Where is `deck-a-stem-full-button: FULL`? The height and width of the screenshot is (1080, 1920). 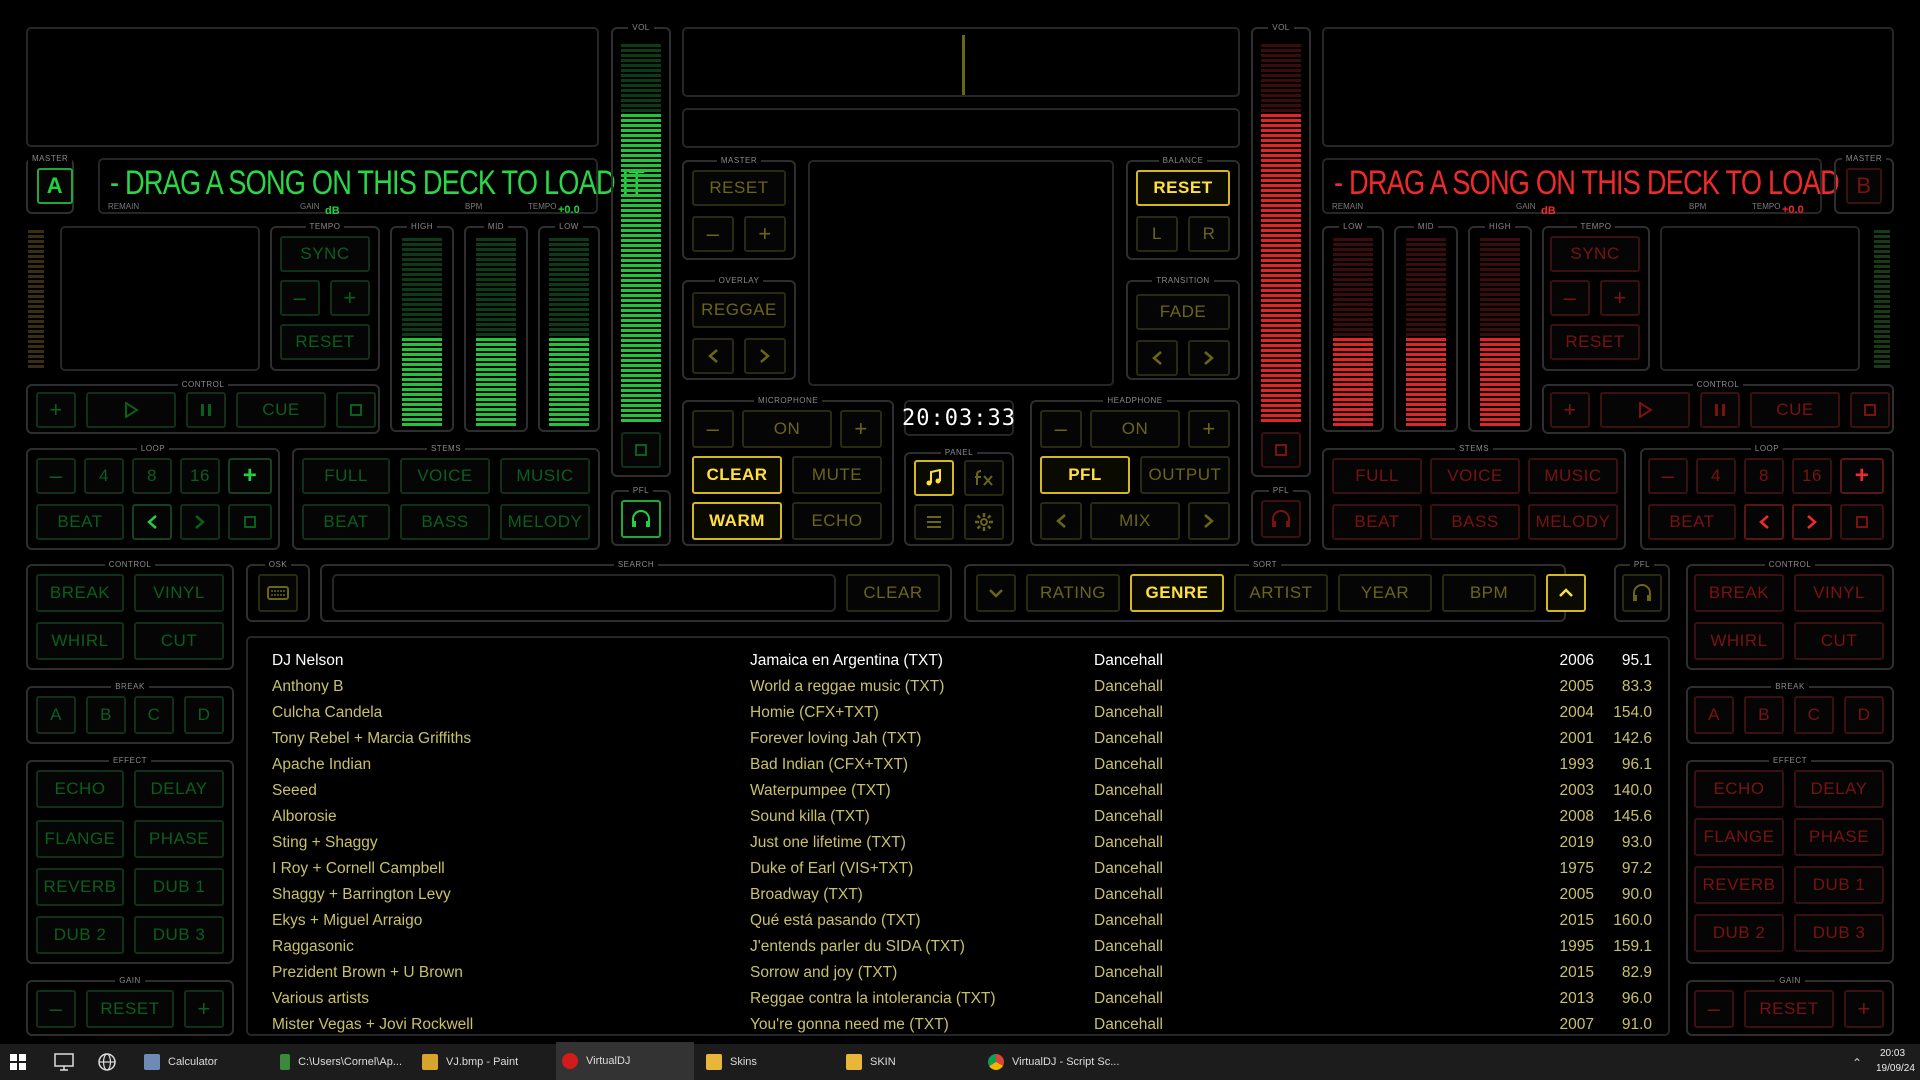 deck-a-stem-full-button: FULL is located at coordinates (346, 476).